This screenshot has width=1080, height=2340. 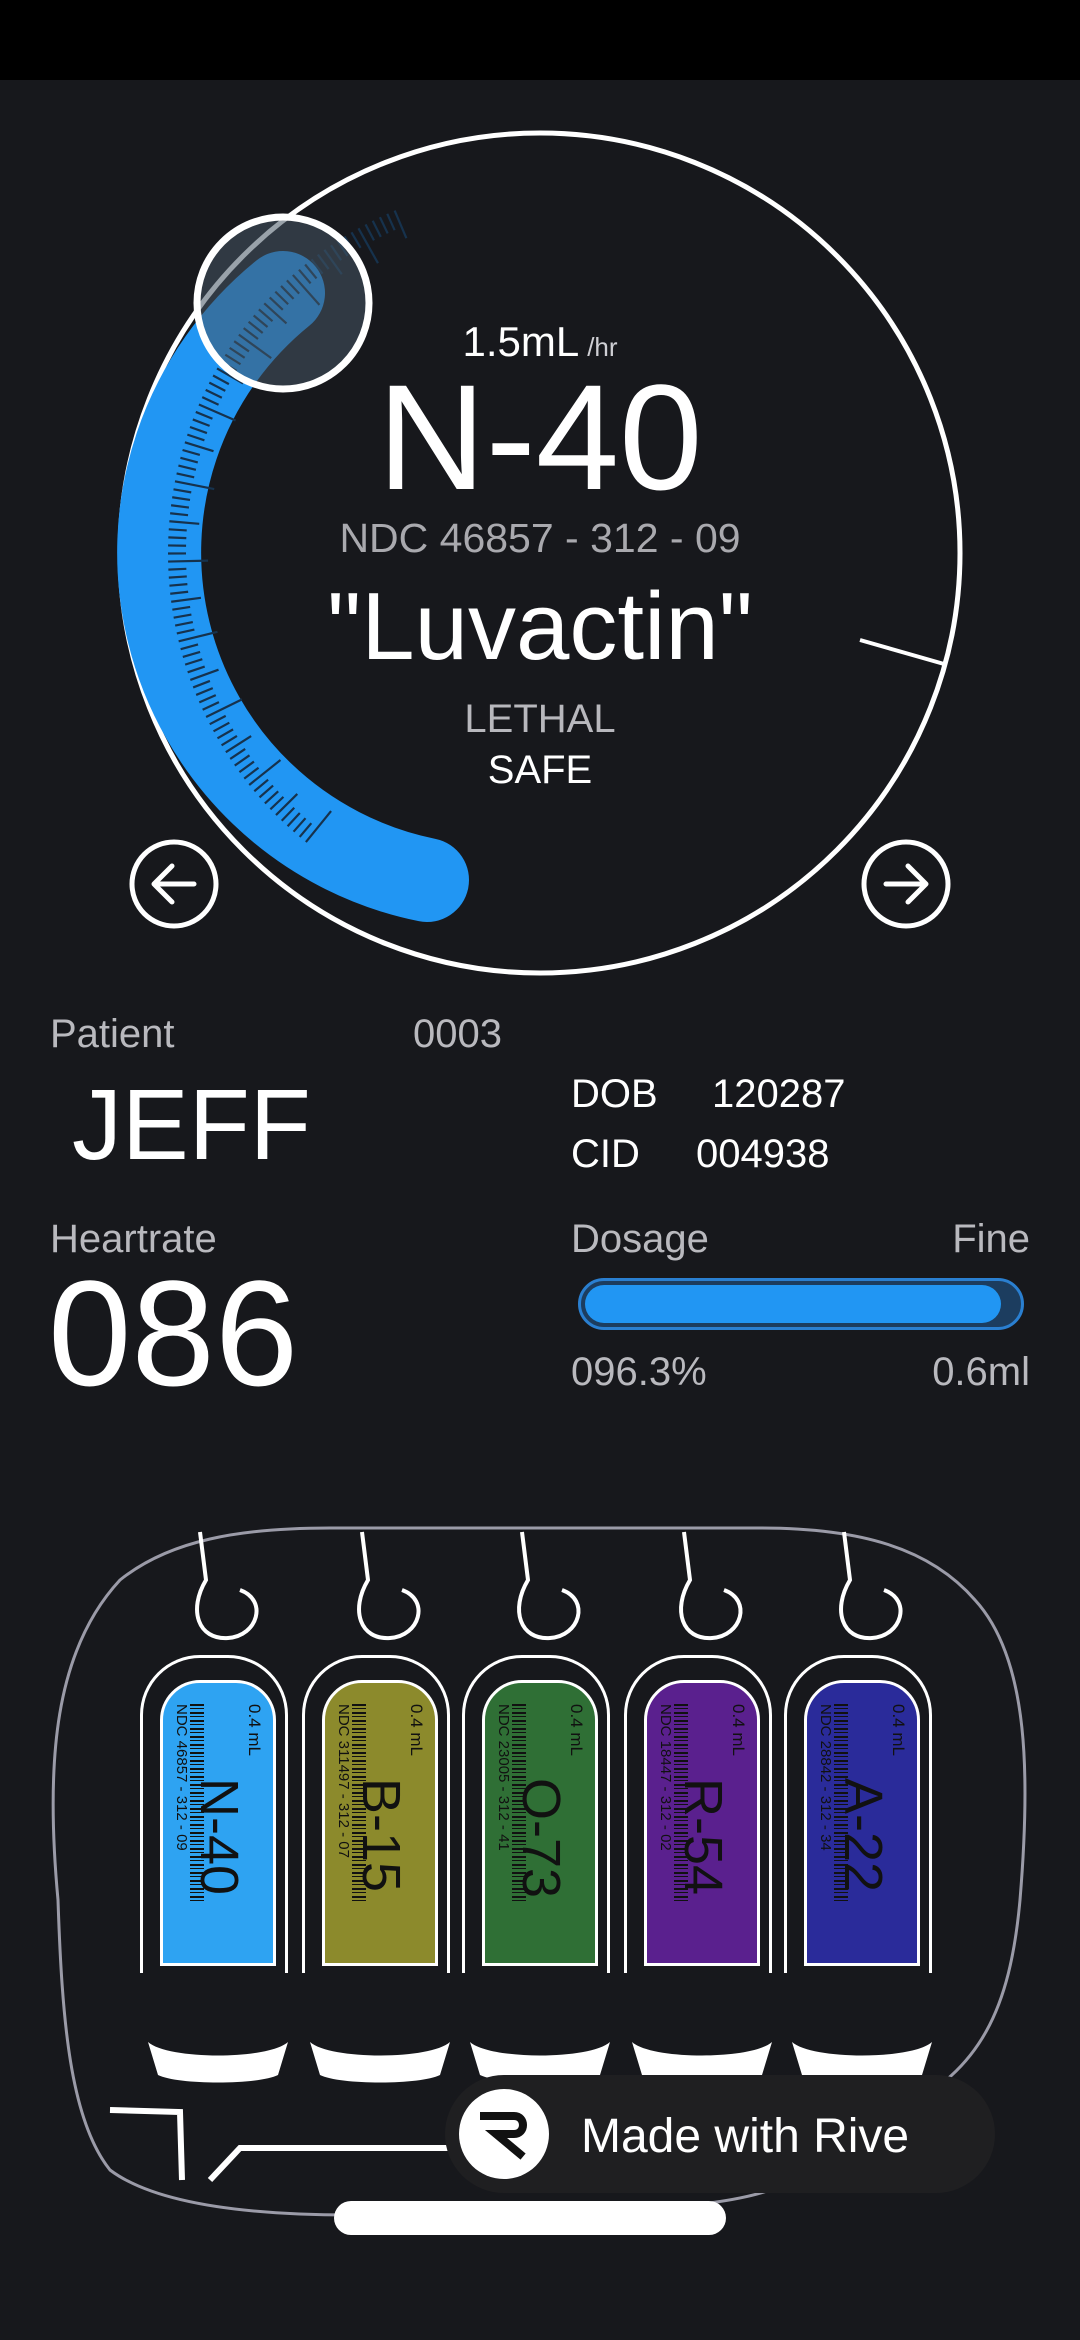 I want to click on lethal-label: LETHAL, so click(x=540, y=719).